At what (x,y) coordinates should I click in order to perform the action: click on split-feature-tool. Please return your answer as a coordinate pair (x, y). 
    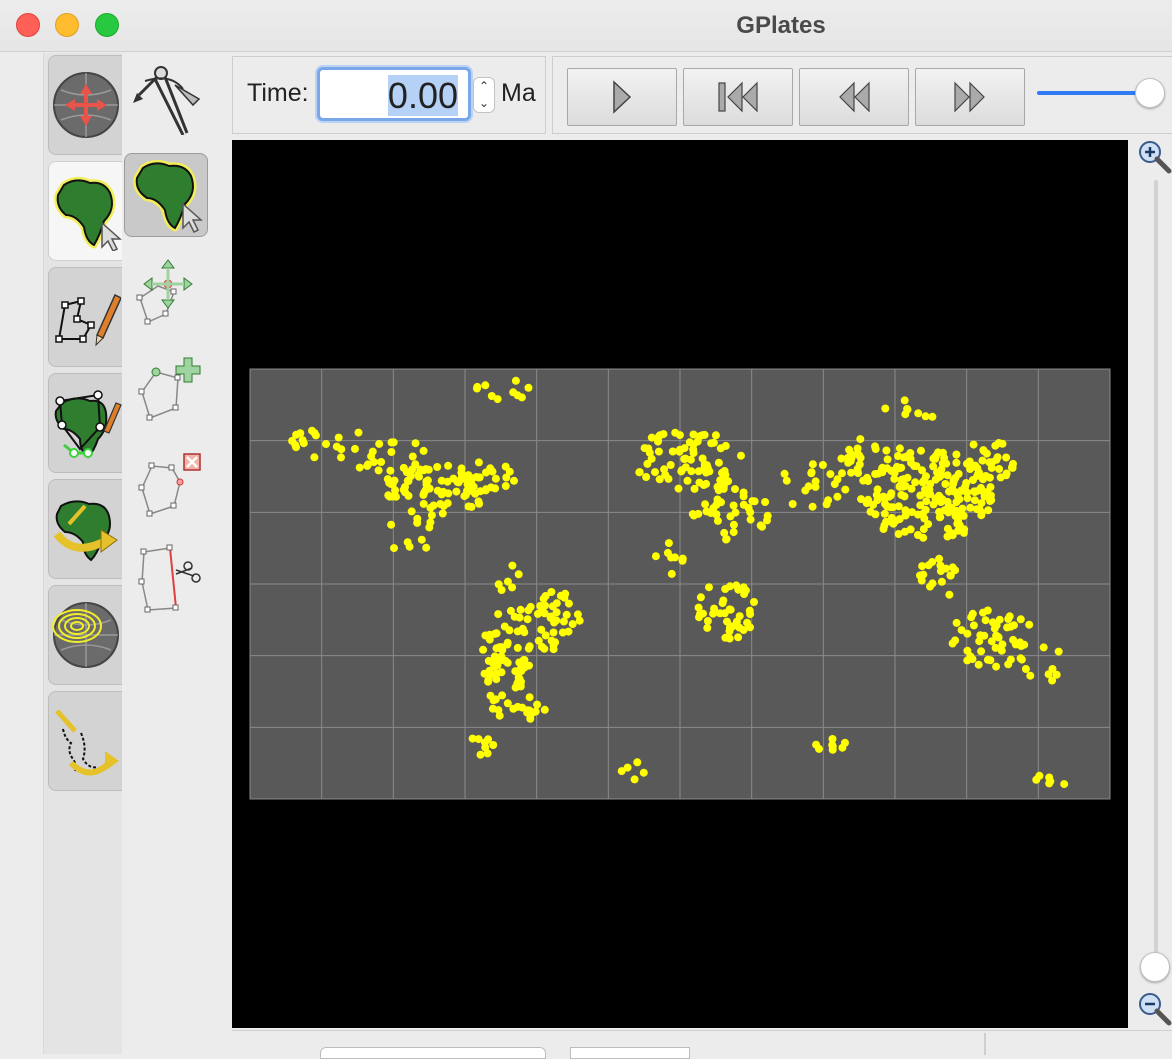
    Looking at the image, I should click on (166, 579).